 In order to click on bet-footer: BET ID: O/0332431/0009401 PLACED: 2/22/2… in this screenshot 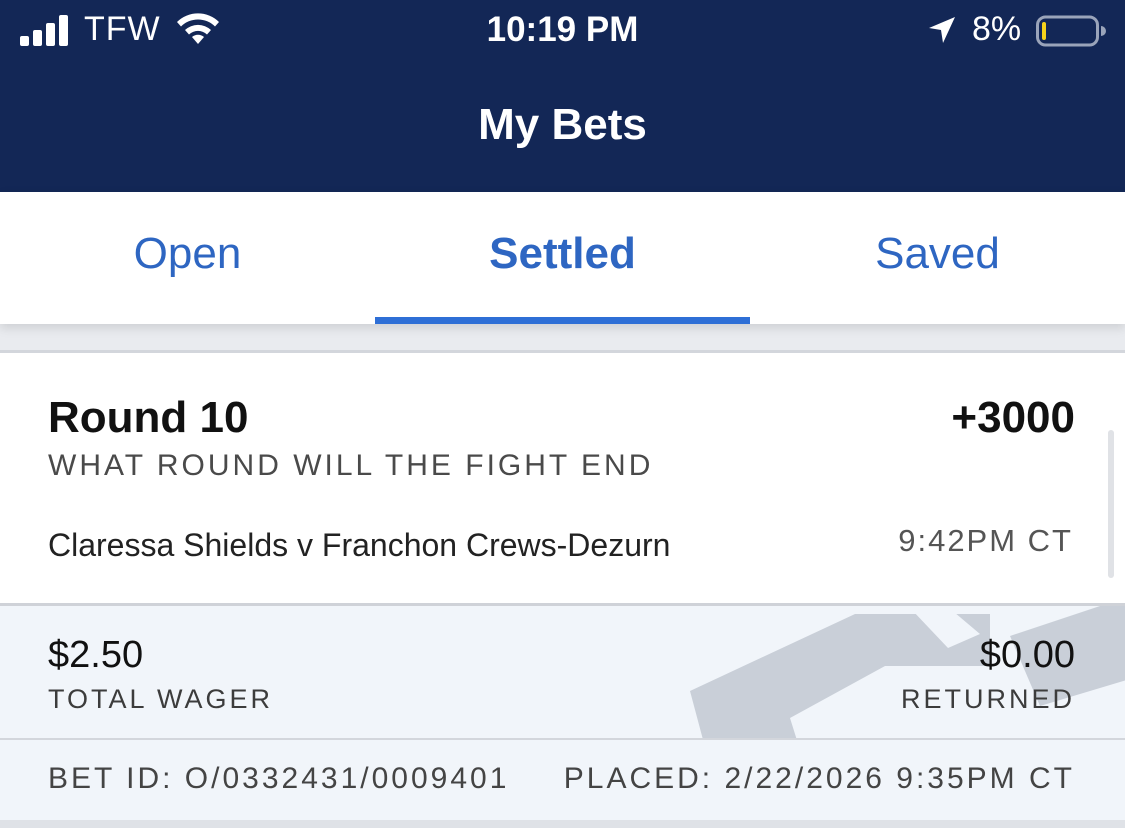, I will do `click(562, 780)`.